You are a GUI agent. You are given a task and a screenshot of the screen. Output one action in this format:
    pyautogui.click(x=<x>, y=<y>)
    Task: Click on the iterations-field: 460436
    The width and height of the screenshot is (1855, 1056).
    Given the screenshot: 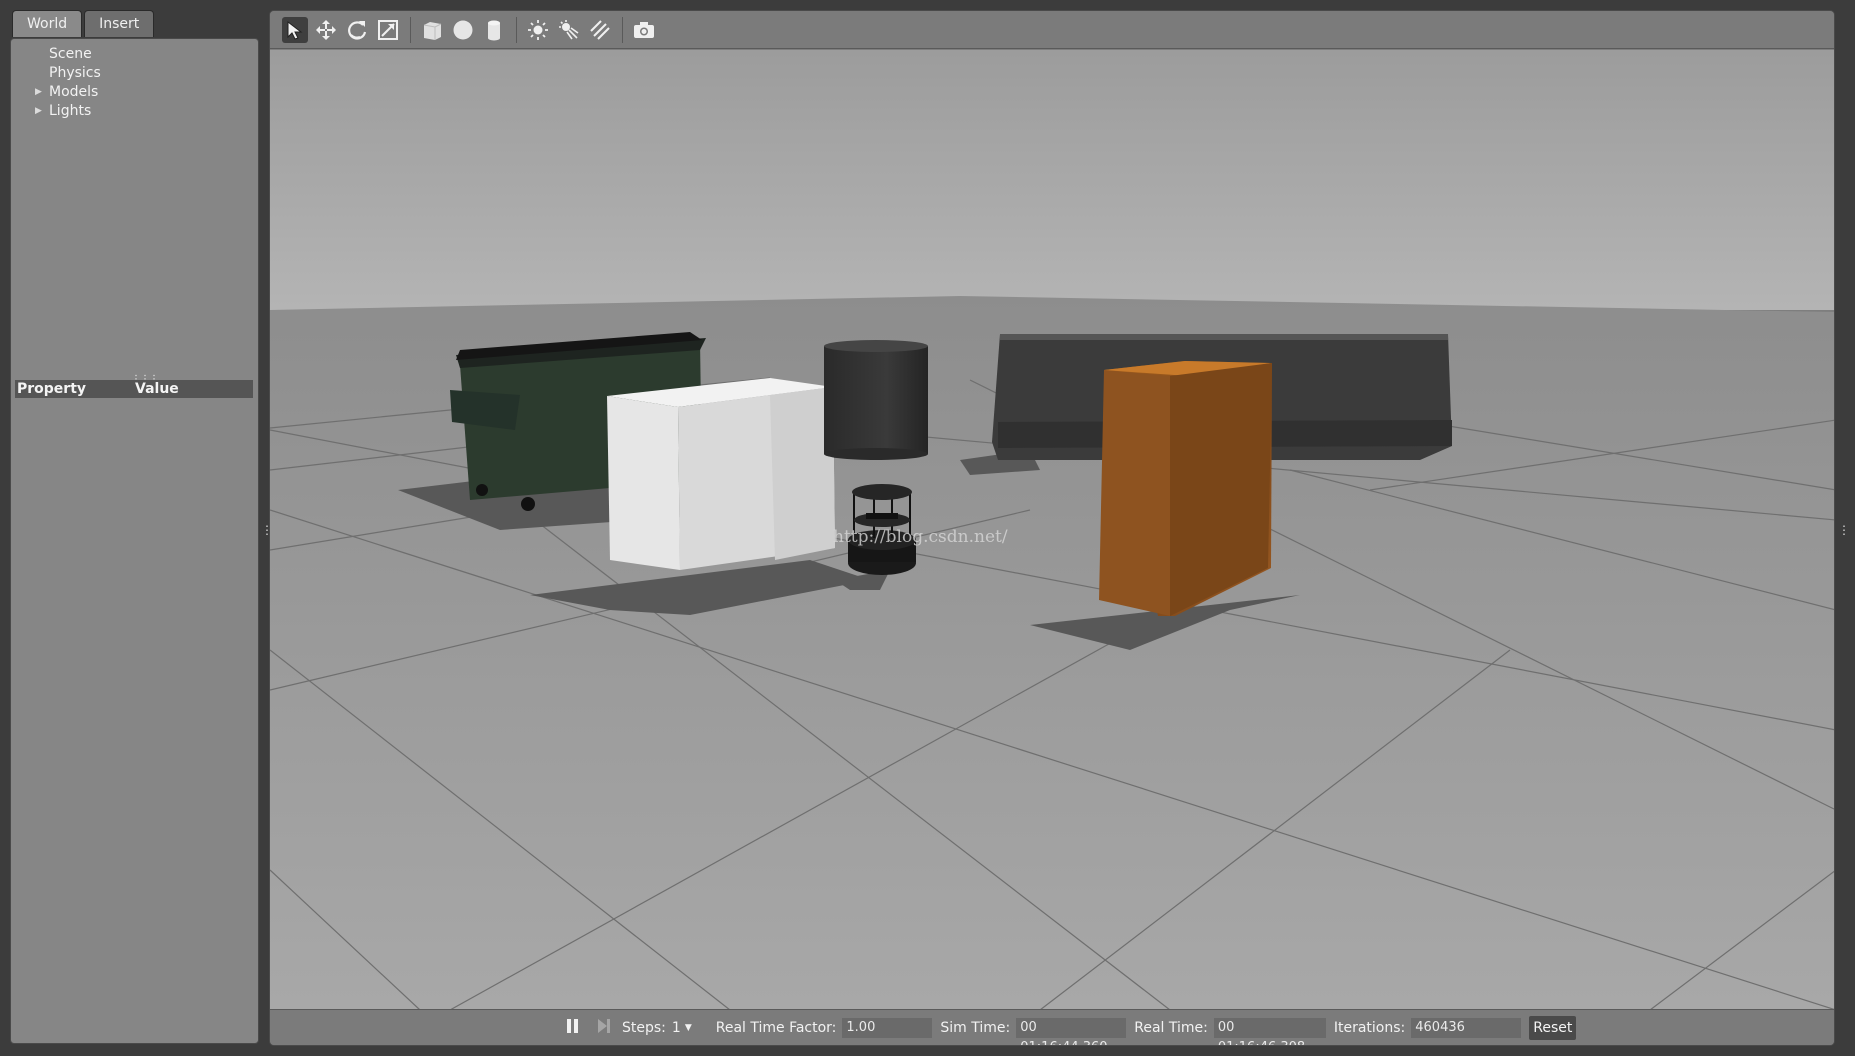 What is the action you would take?
    pyautogui.click(x=1466, y=1027)
    